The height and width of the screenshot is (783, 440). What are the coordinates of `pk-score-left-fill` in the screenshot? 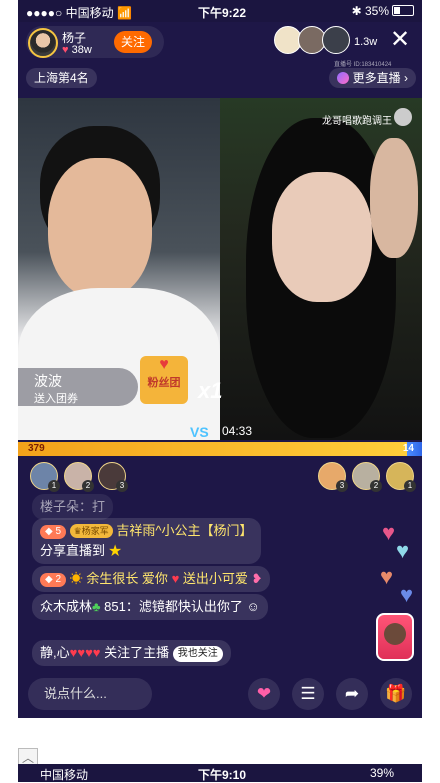 It's located at (212, 449).